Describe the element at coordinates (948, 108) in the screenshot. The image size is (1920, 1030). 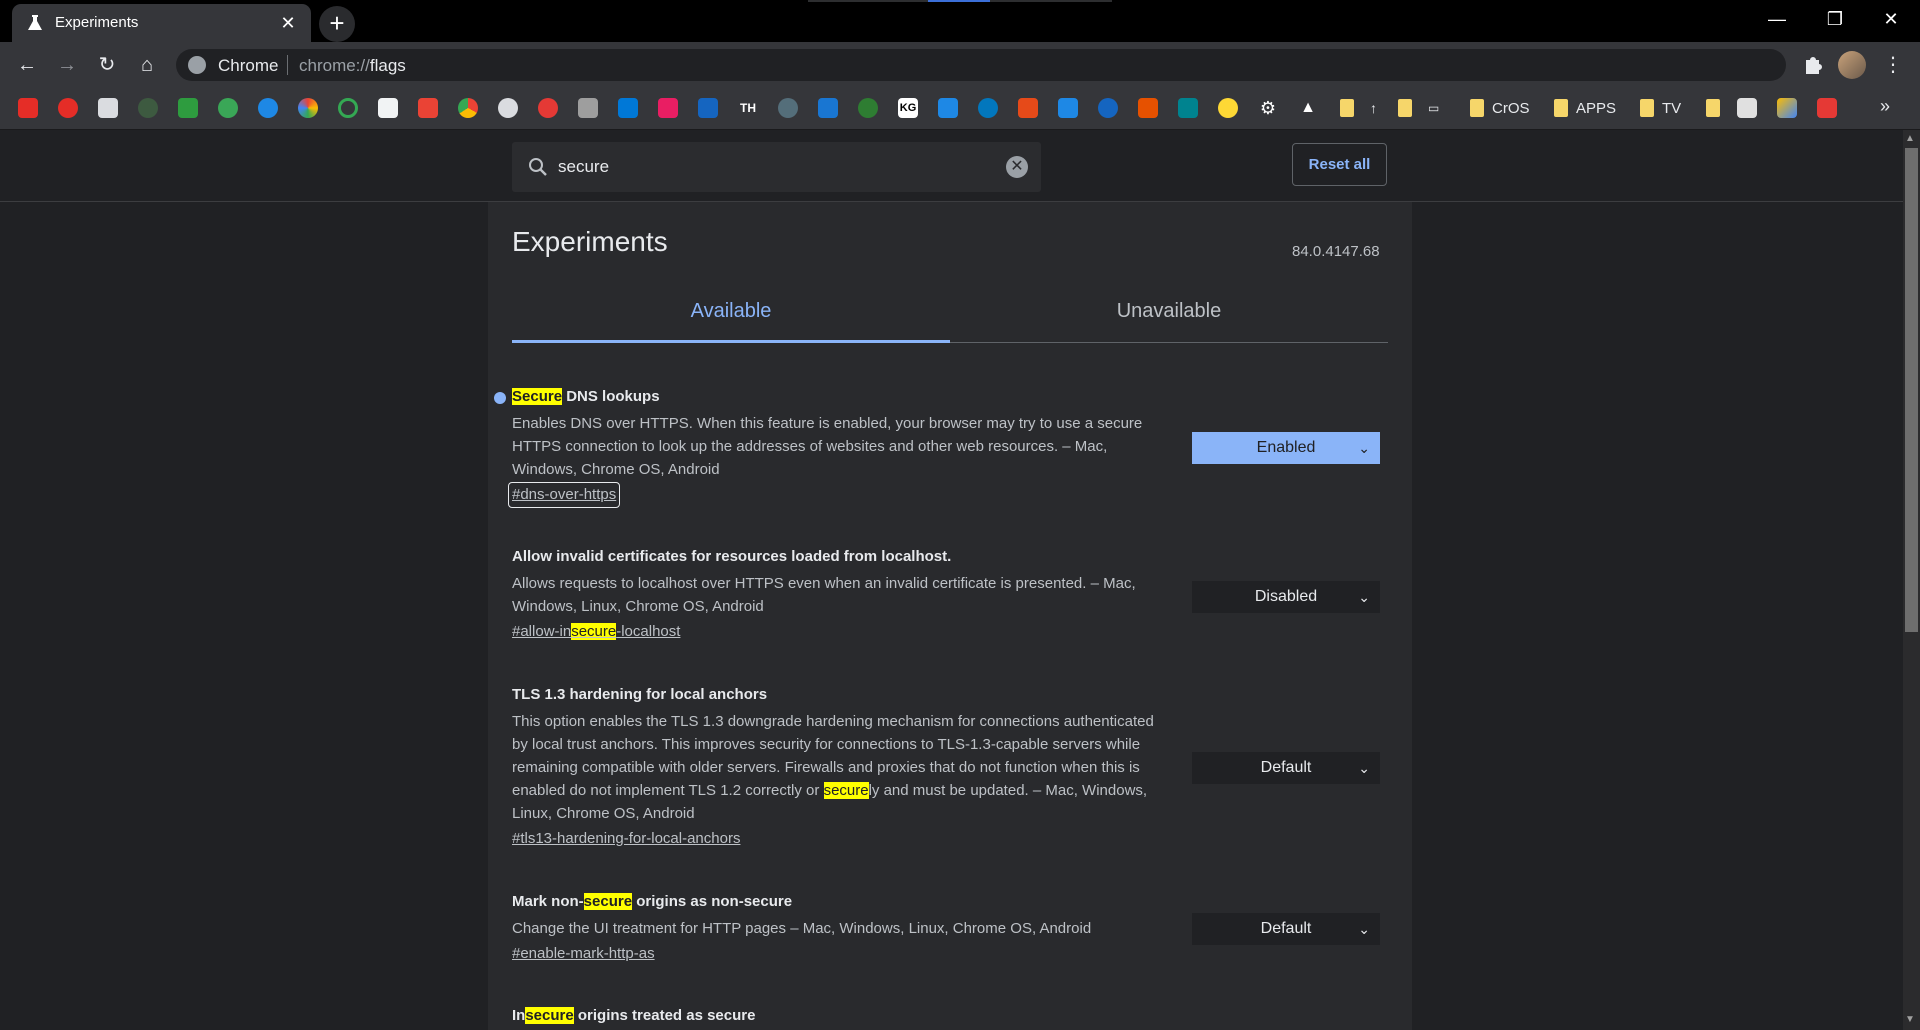
I see `a-bookmark-icon` at that location.